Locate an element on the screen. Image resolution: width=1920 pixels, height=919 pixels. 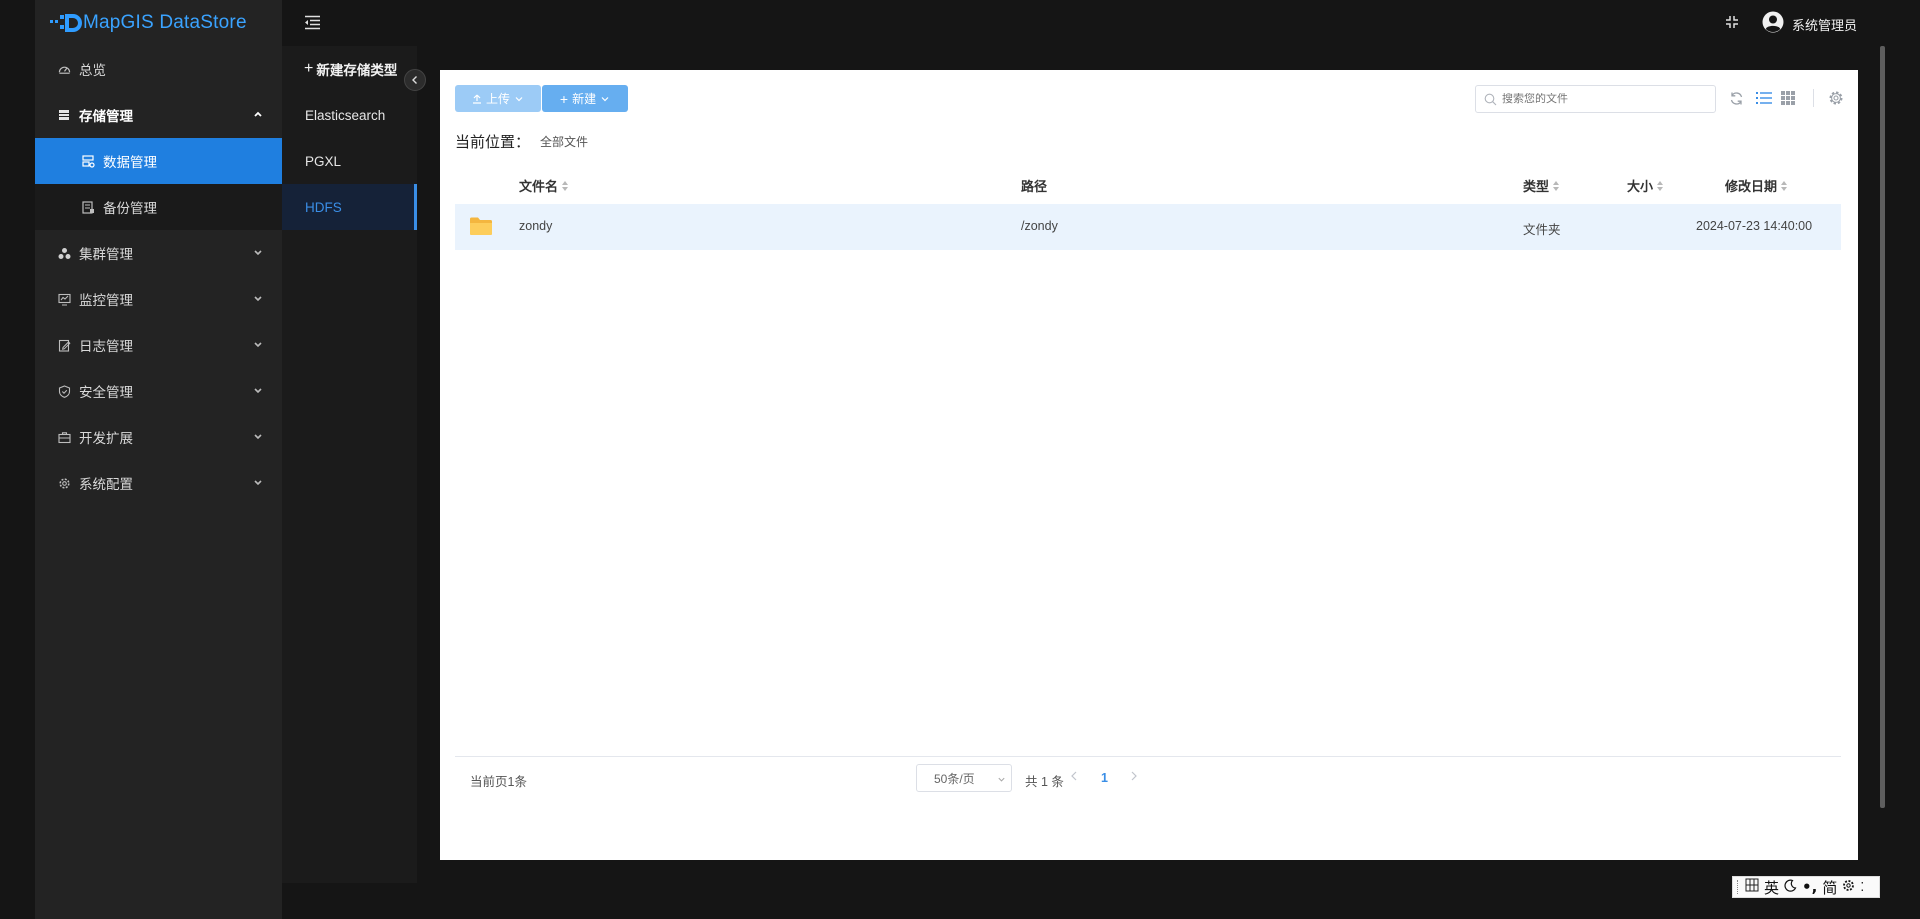
column-header-name: 文件名 is located at coordinates (544, 185).